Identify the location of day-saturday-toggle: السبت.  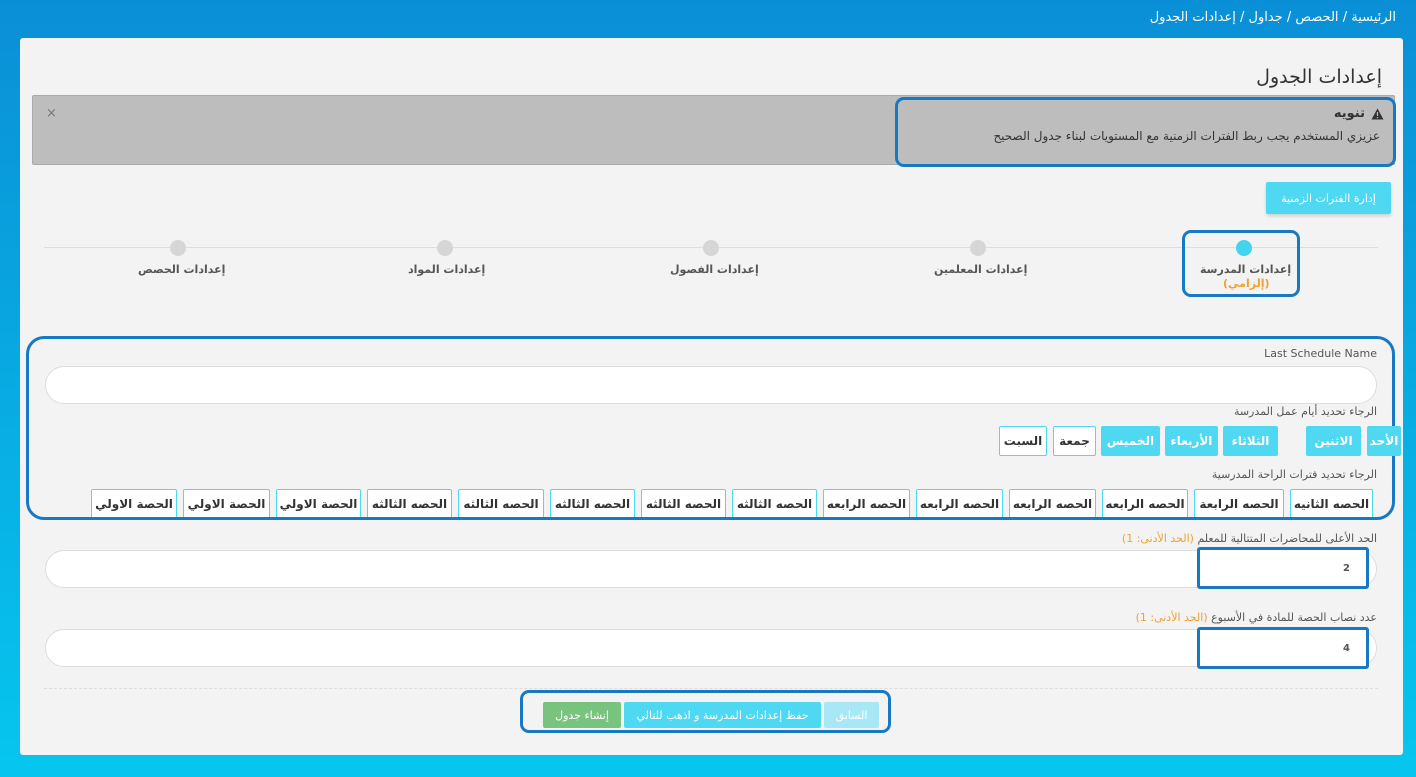
(1023, 441).